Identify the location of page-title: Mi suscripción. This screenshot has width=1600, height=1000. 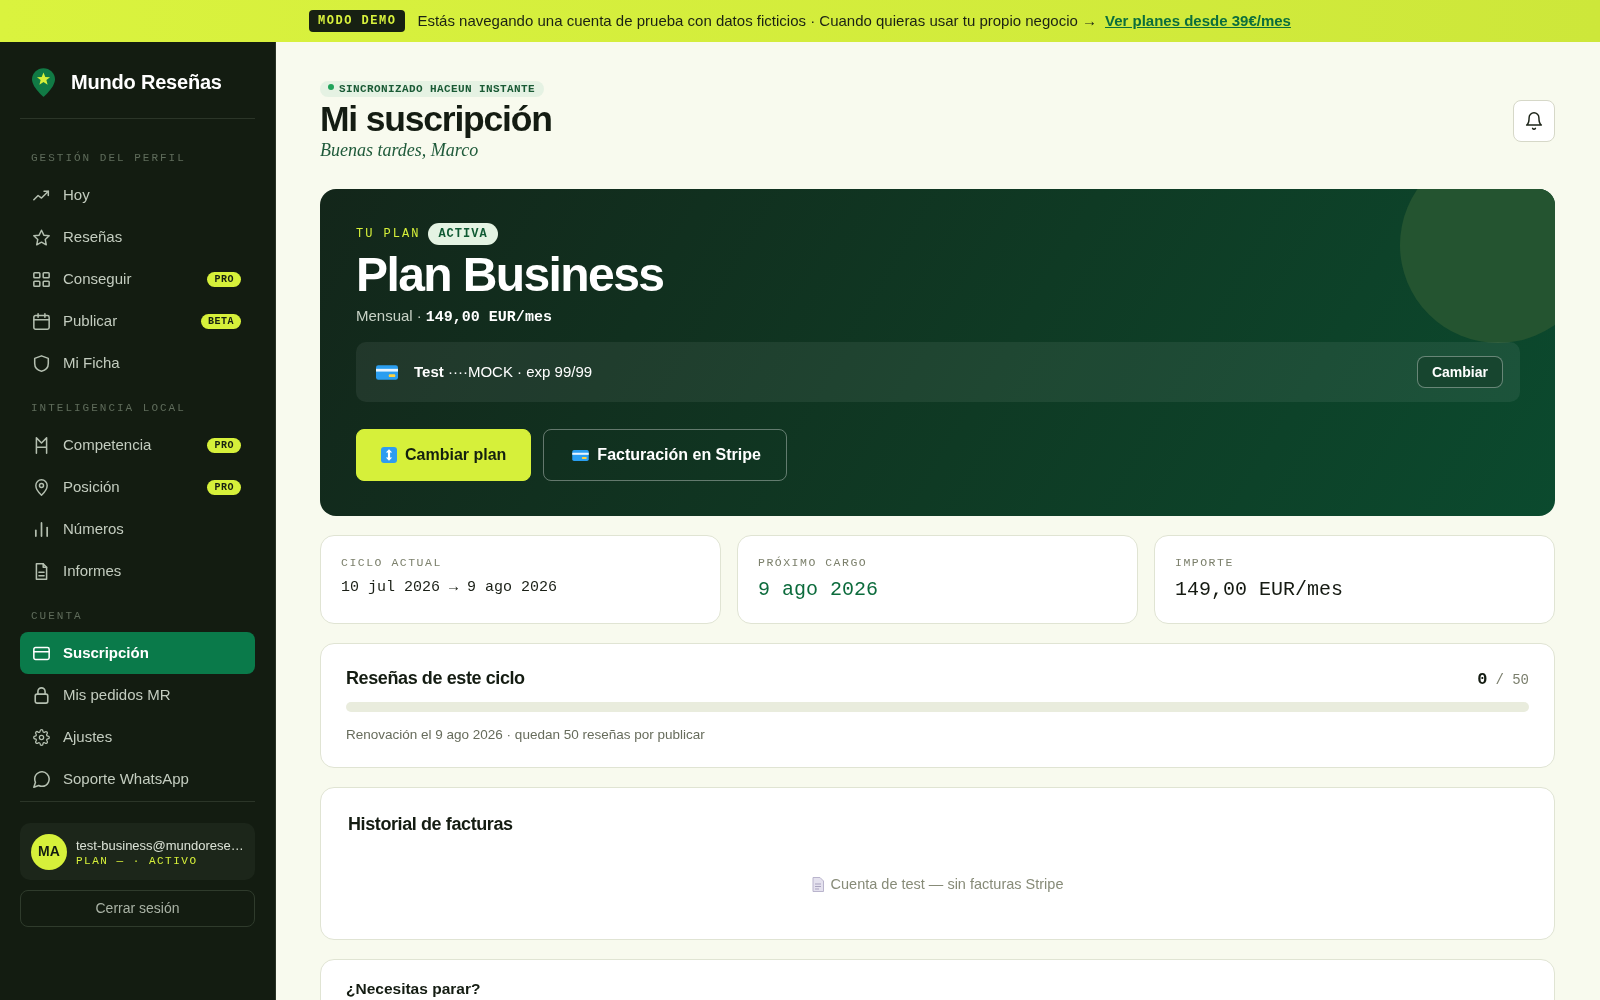
(436, 120).